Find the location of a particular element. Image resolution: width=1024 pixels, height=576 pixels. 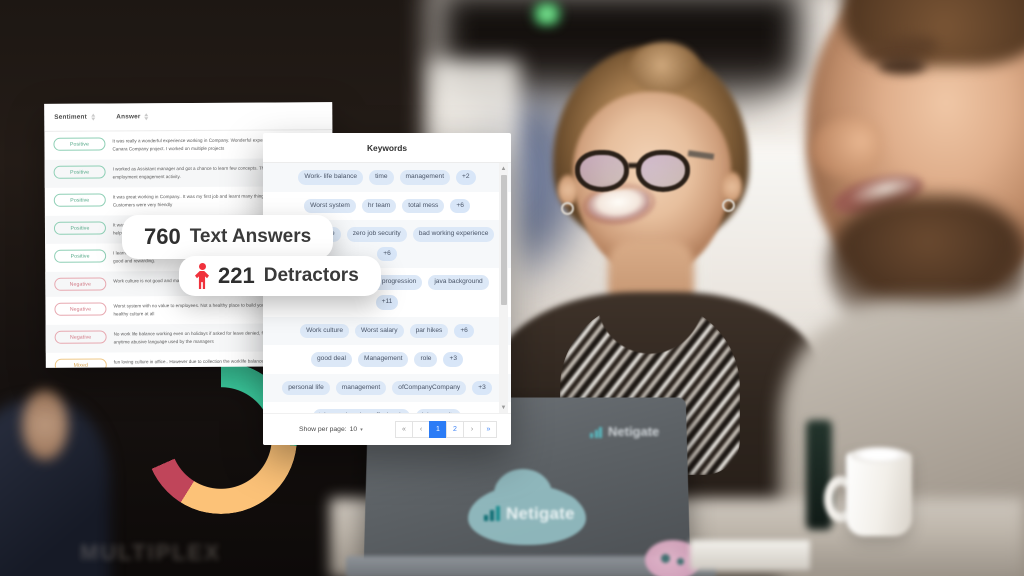

photo-man-eye is located at coordinates (902, 66).